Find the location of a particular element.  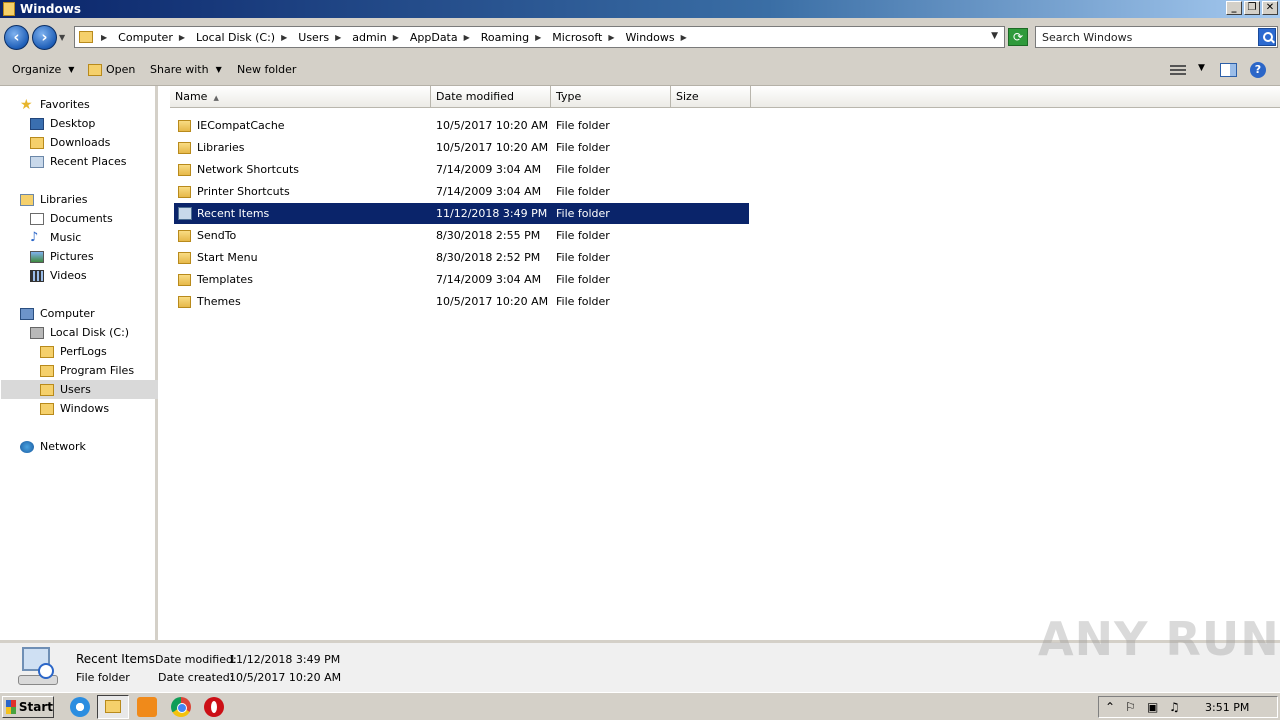

maximize-button: ❐ is located at coordinates (1252, 8).